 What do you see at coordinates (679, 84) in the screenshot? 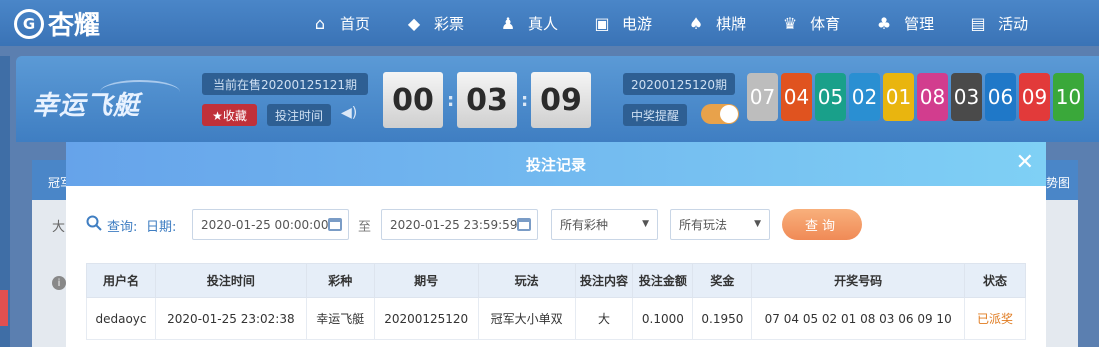
I see `last-period: 20200125120期` at bounding box center [679, 84].